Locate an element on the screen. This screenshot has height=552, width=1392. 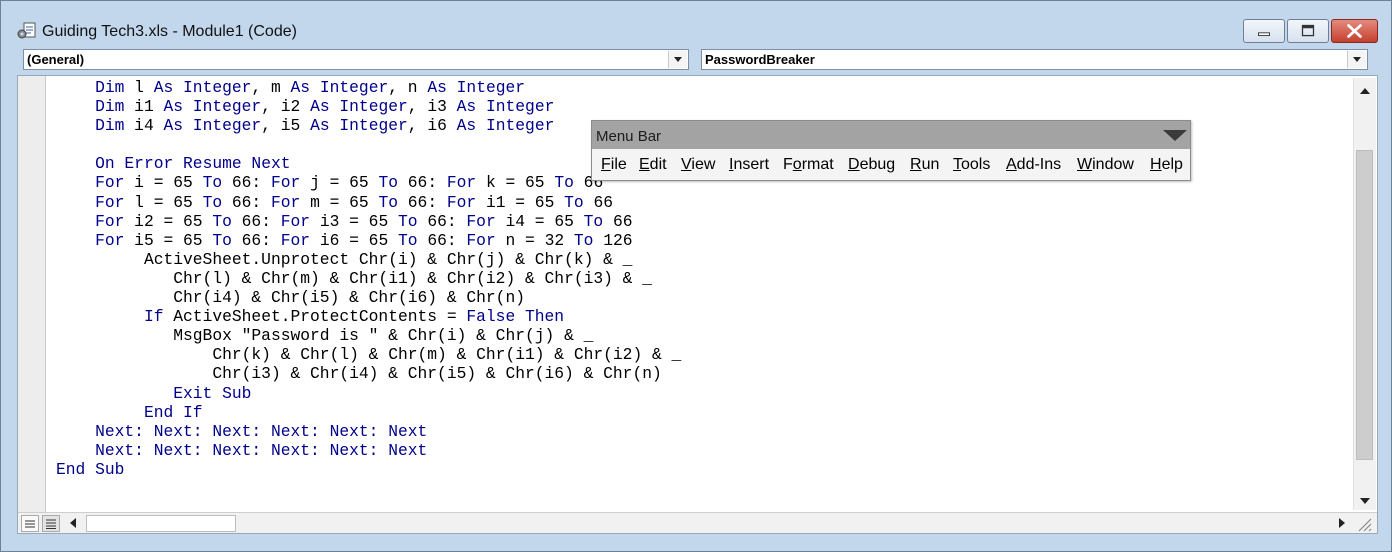
procedure-view-button is located at coordinates (30, 523).